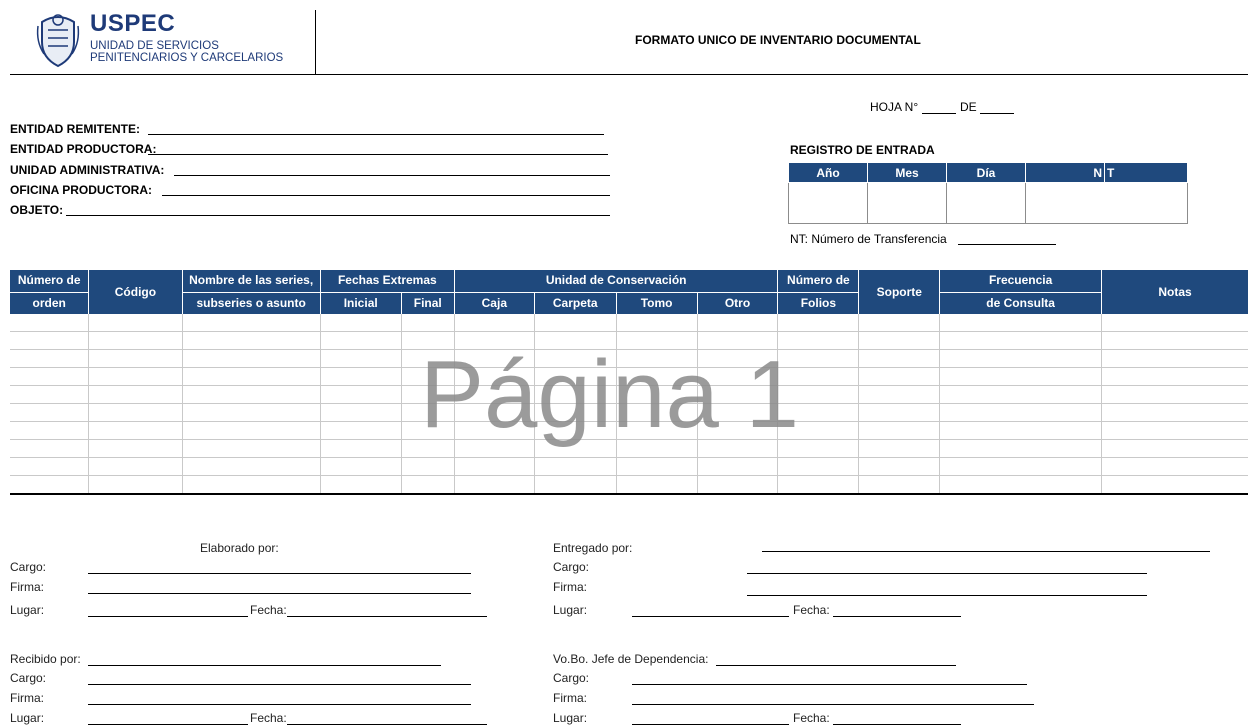  What do you see at coordinates (264, 665) in the screenshot?
I see `recibido-line` at bounding box center [264, 665].